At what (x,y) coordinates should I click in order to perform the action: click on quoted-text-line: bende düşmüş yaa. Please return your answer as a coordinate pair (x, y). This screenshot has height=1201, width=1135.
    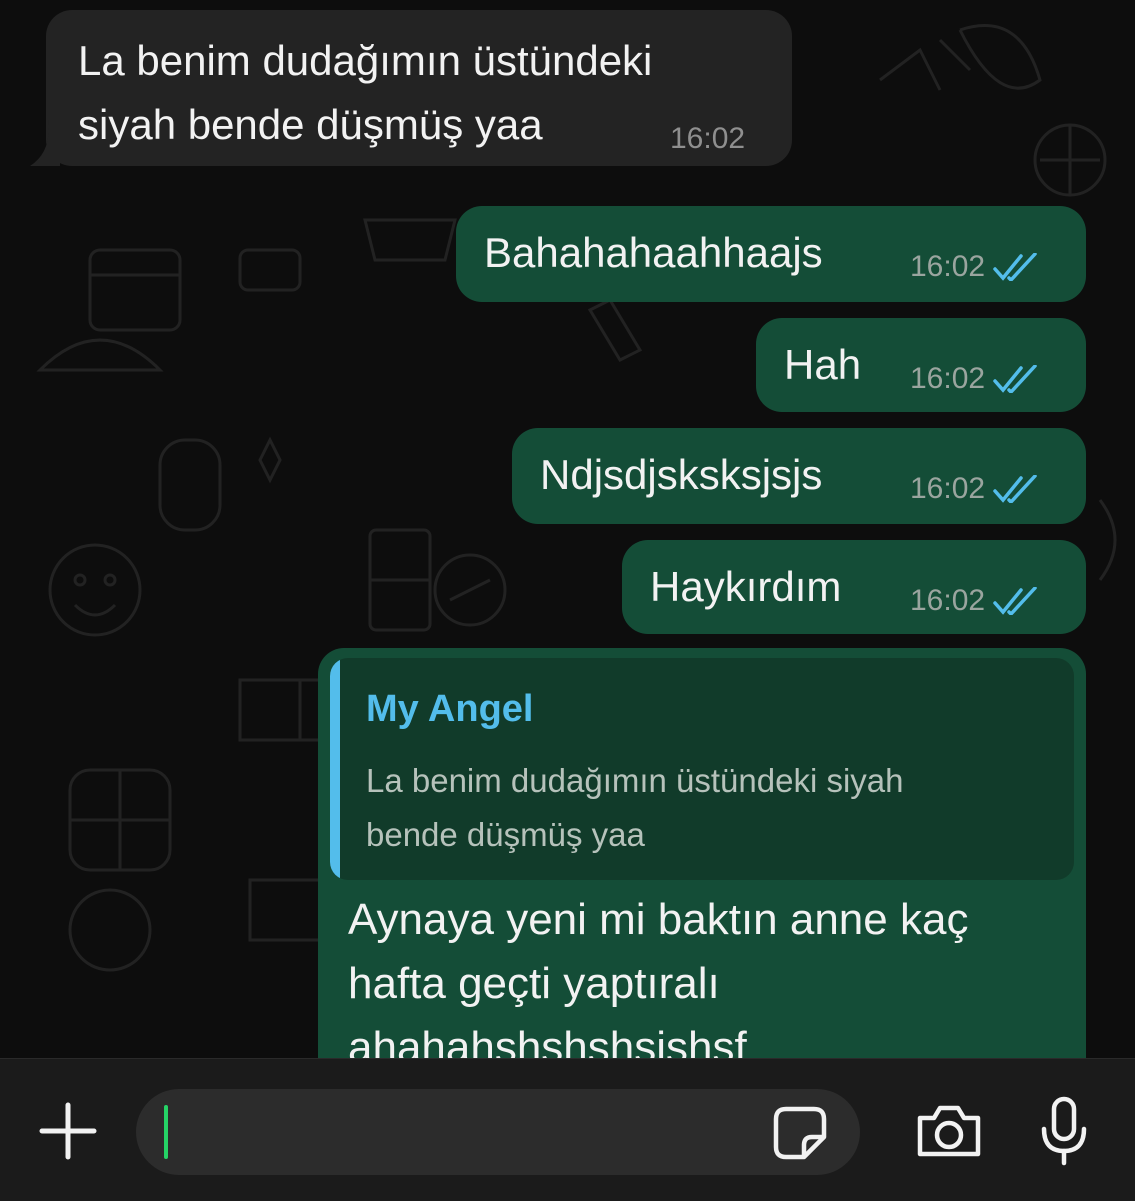
    Looking at the image, I should click on (505, 834).